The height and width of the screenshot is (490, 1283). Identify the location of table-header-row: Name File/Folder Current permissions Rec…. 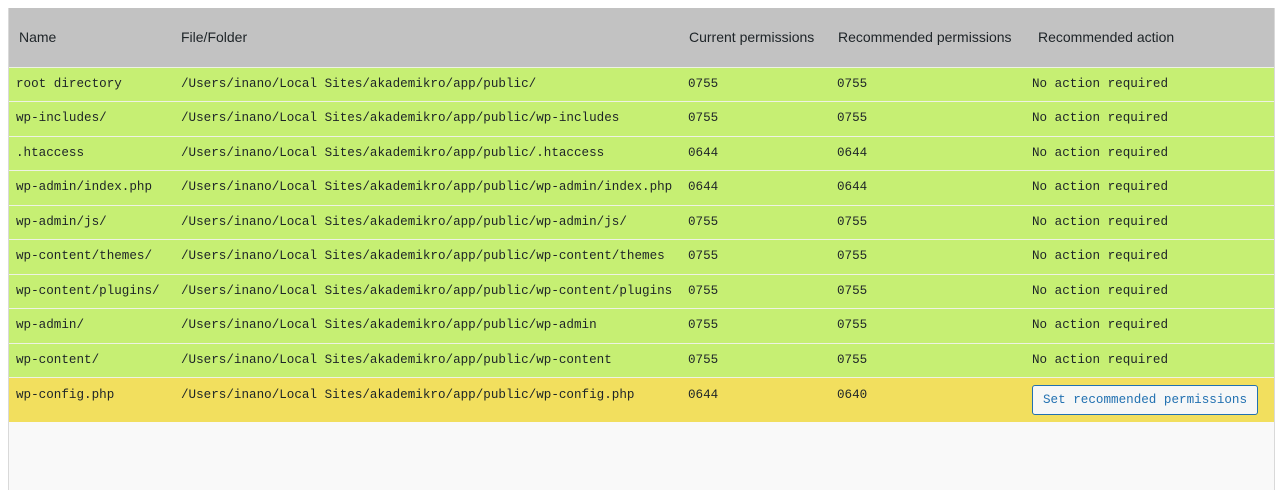
(641, 37).